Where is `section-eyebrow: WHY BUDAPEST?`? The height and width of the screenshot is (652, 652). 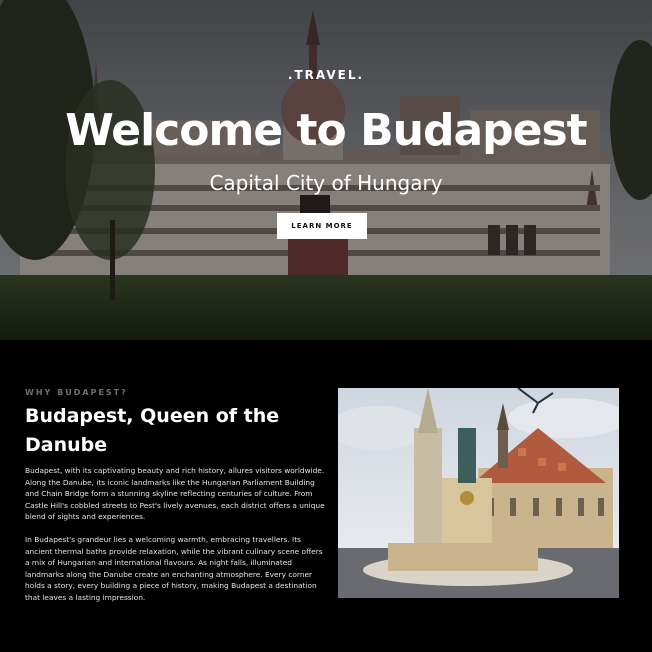
section-eyebrow: WHY BUDAPEST? is located at coordinates (76, 392).